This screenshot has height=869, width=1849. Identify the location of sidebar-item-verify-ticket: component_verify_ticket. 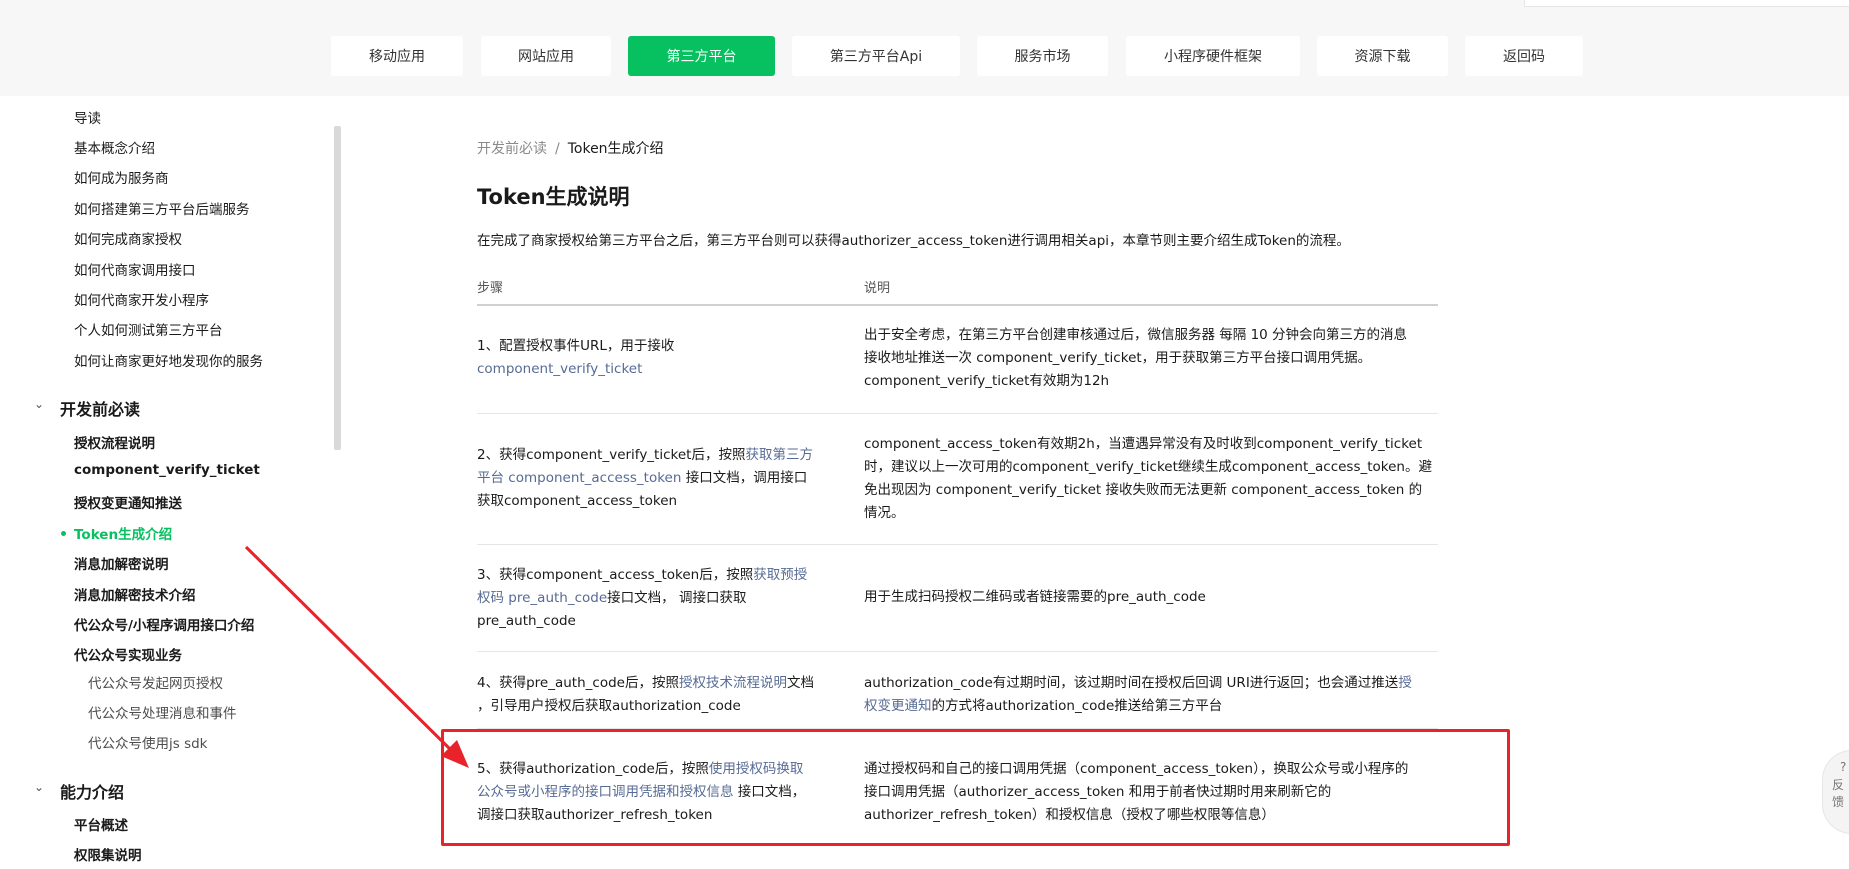
(167, 470).